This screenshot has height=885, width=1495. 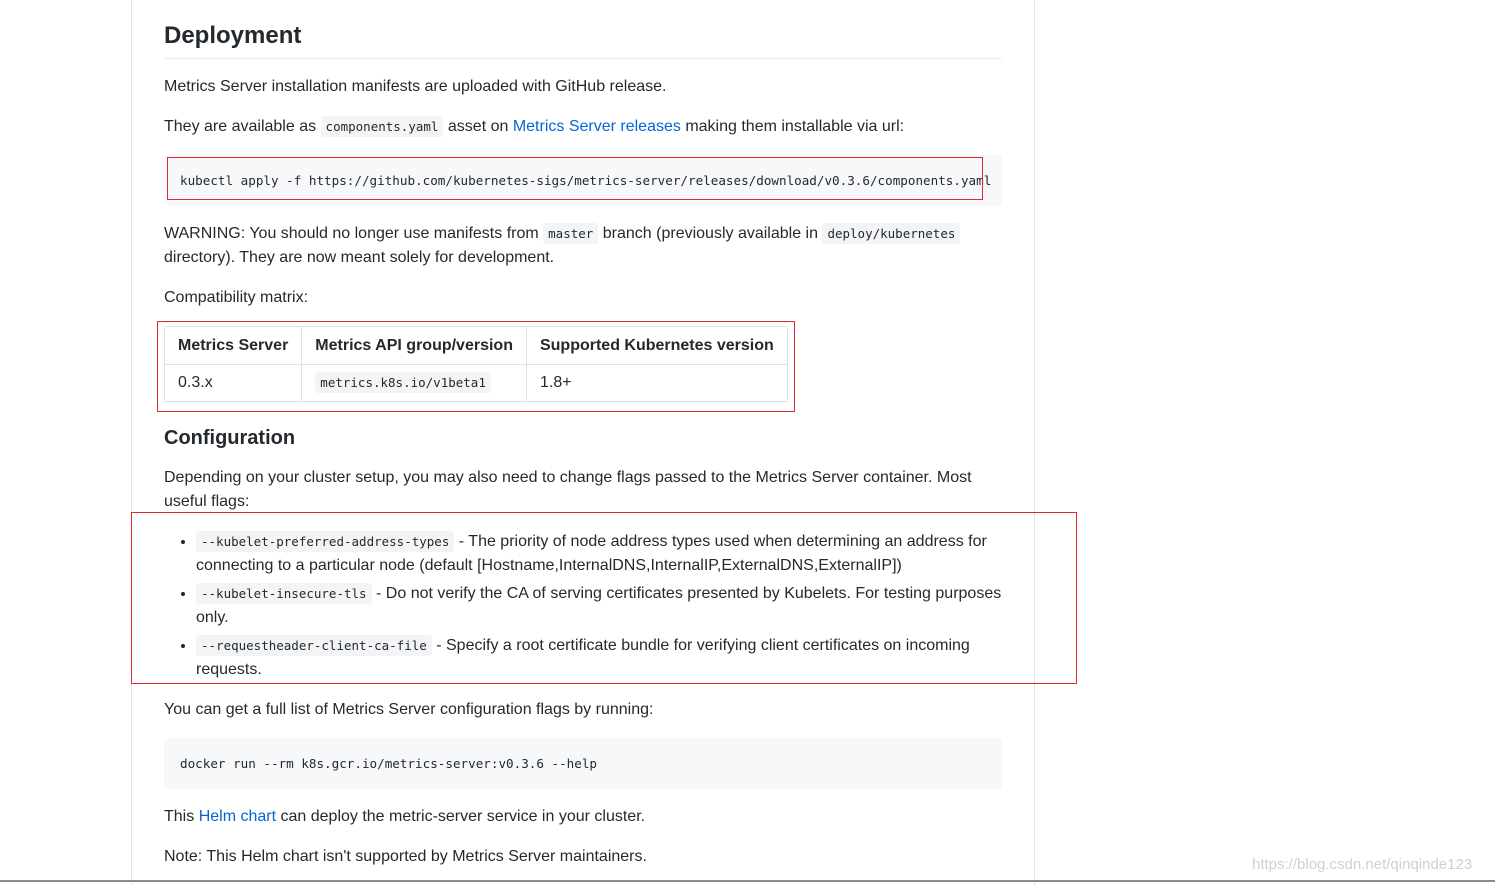 I want to click on content-left-border, so click(x=131, y=442).